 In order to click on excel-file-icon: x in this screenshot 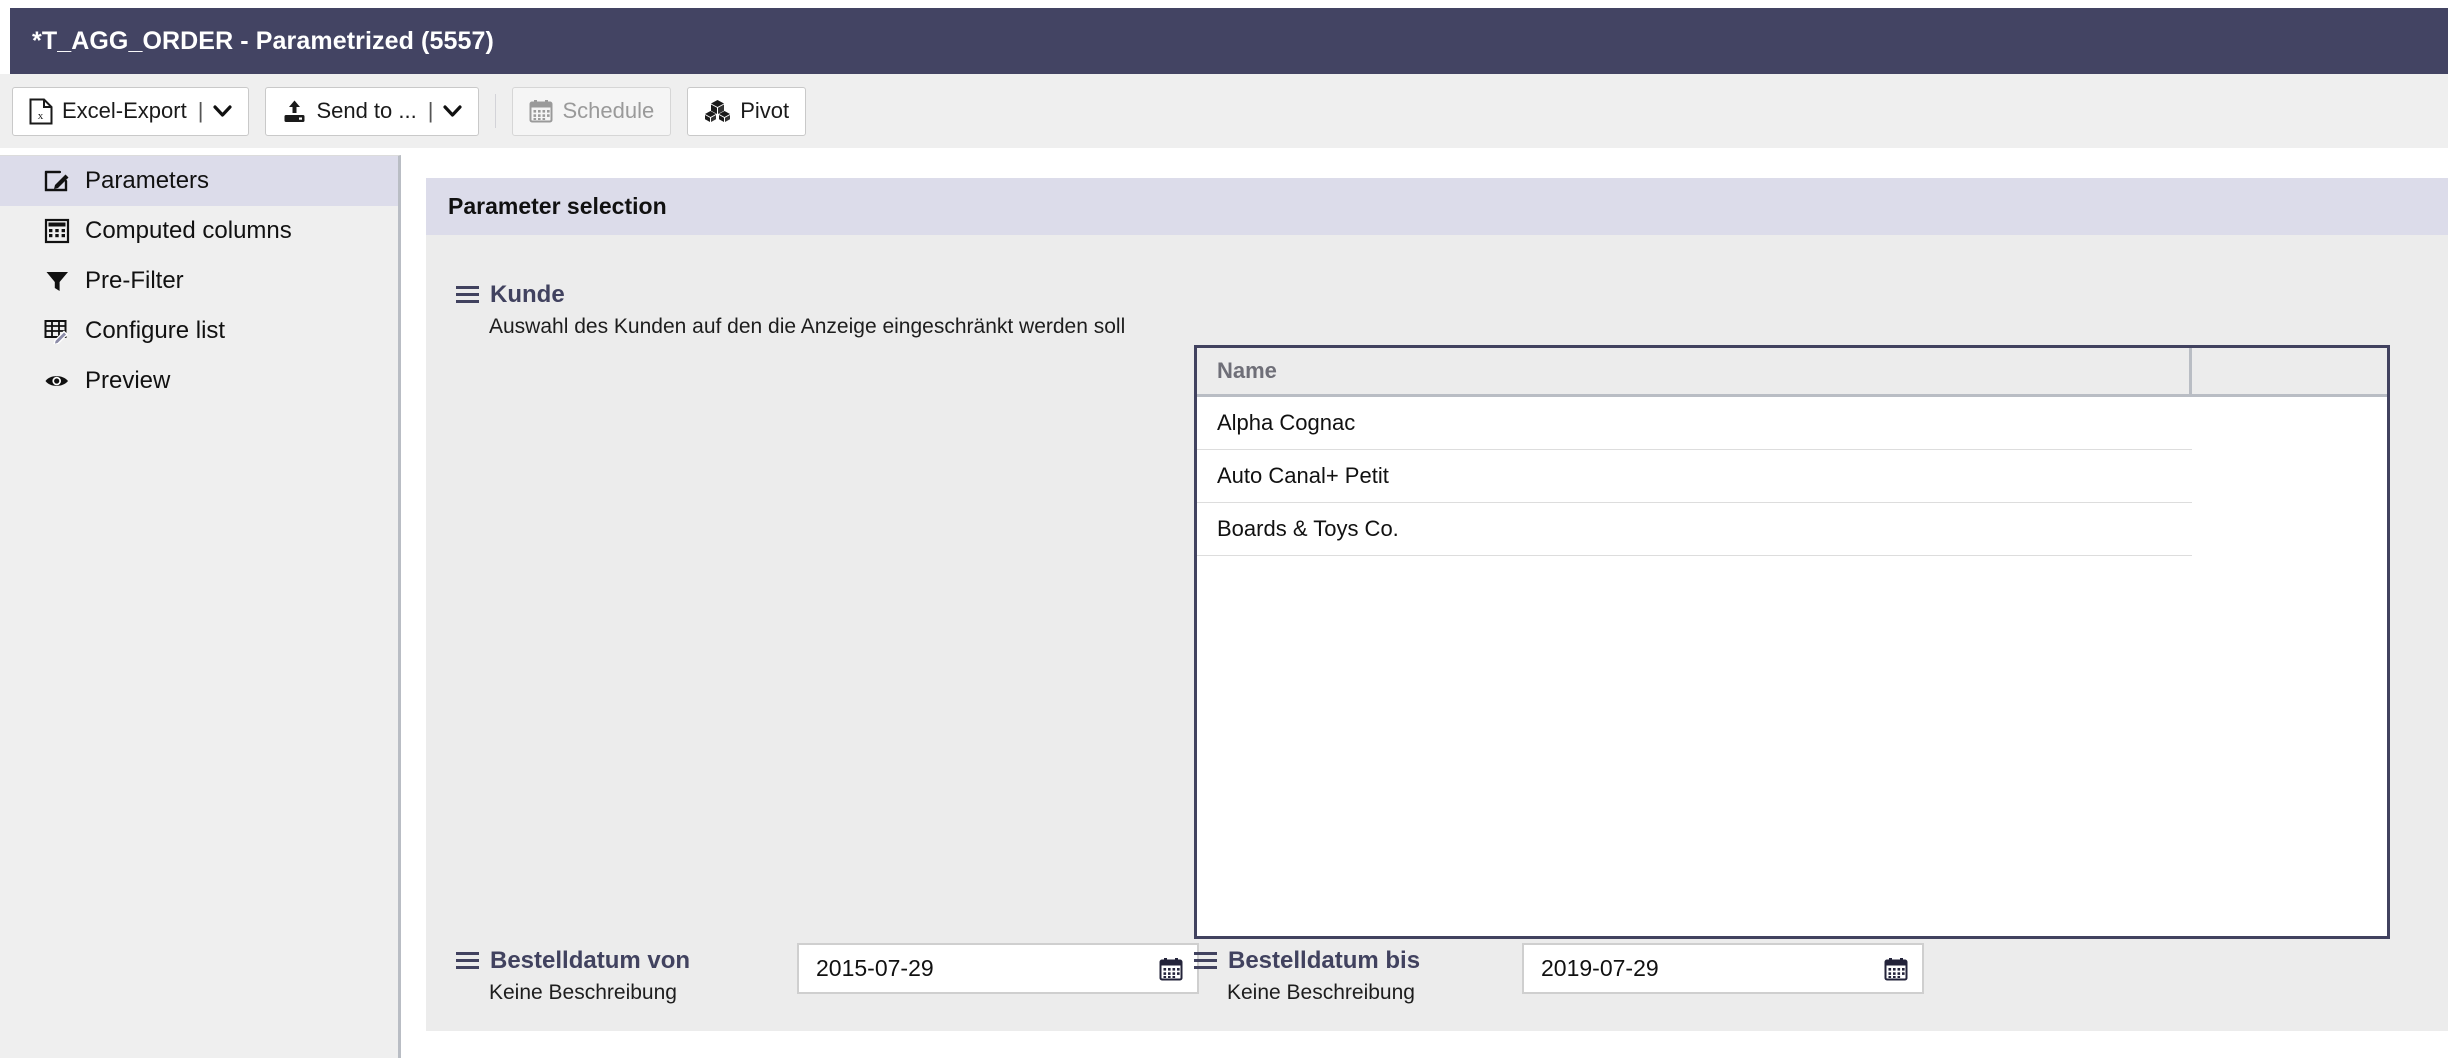, I will do `click(41, 111)`.